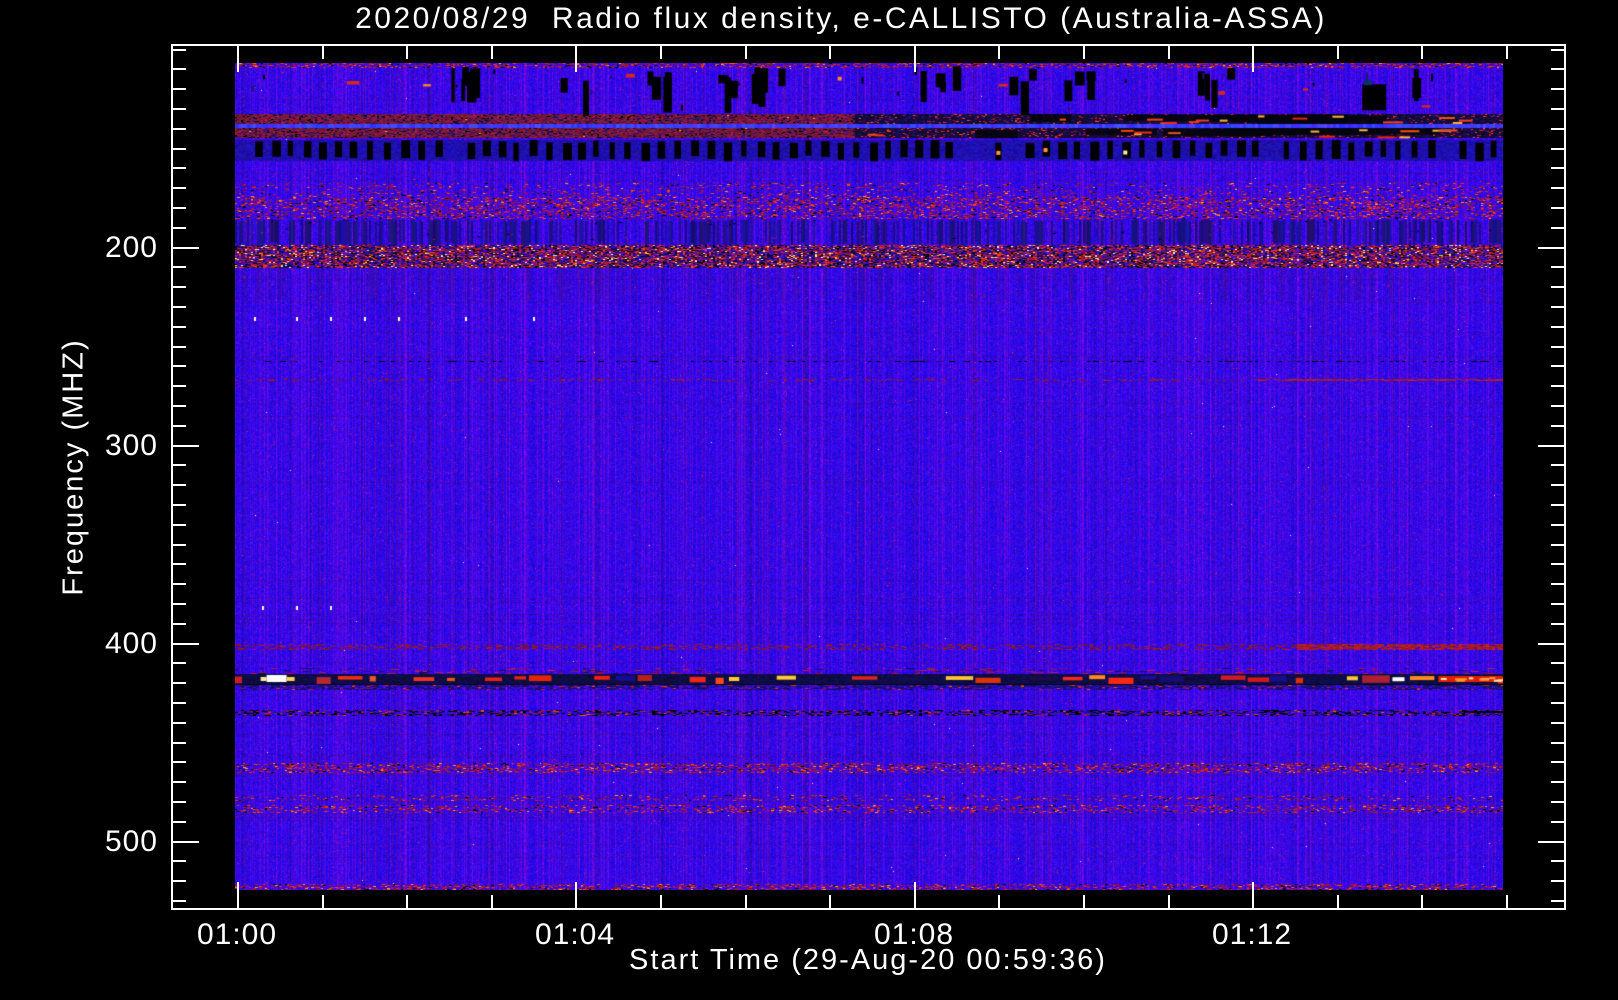 The image size is (1618, 1000). What do you see at coordinates (131, 445) in the screenshot?
I see `y-tick-label: 300` at bounding box center [131, 445].